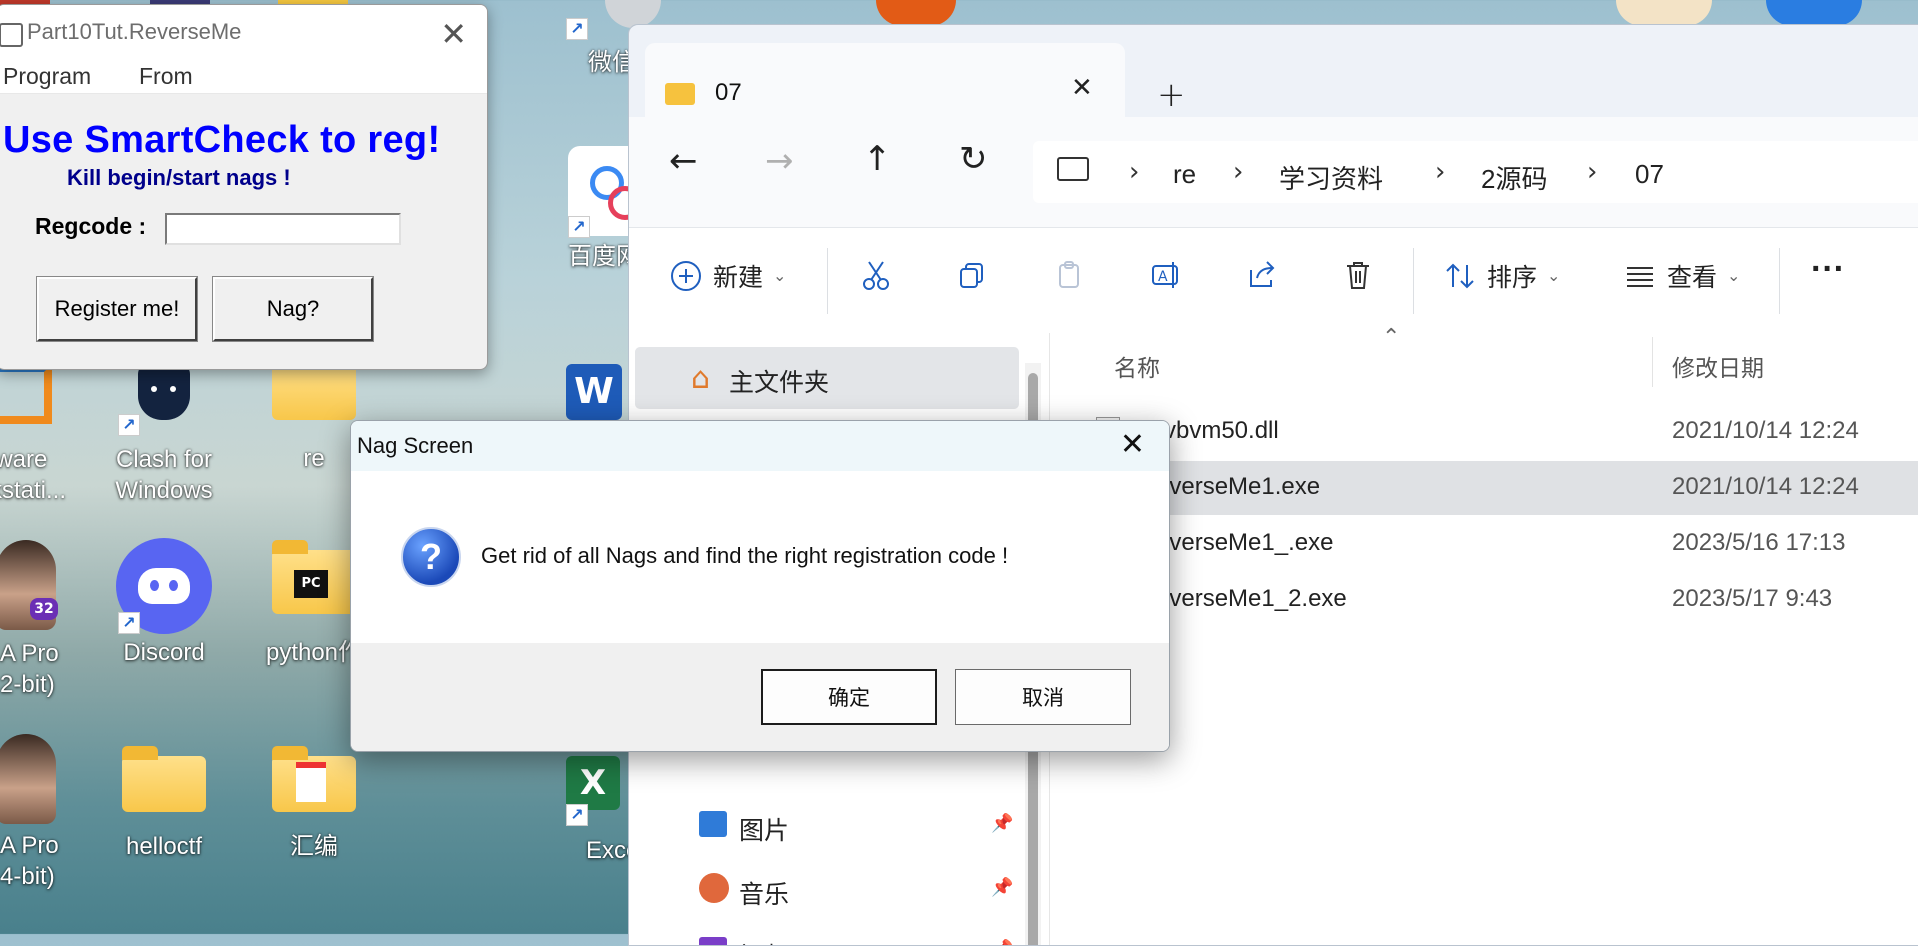  Describe the element at coordinates (827, 935) in the screenshot. I see `nav-item-videos: 视频 📌` at that location.